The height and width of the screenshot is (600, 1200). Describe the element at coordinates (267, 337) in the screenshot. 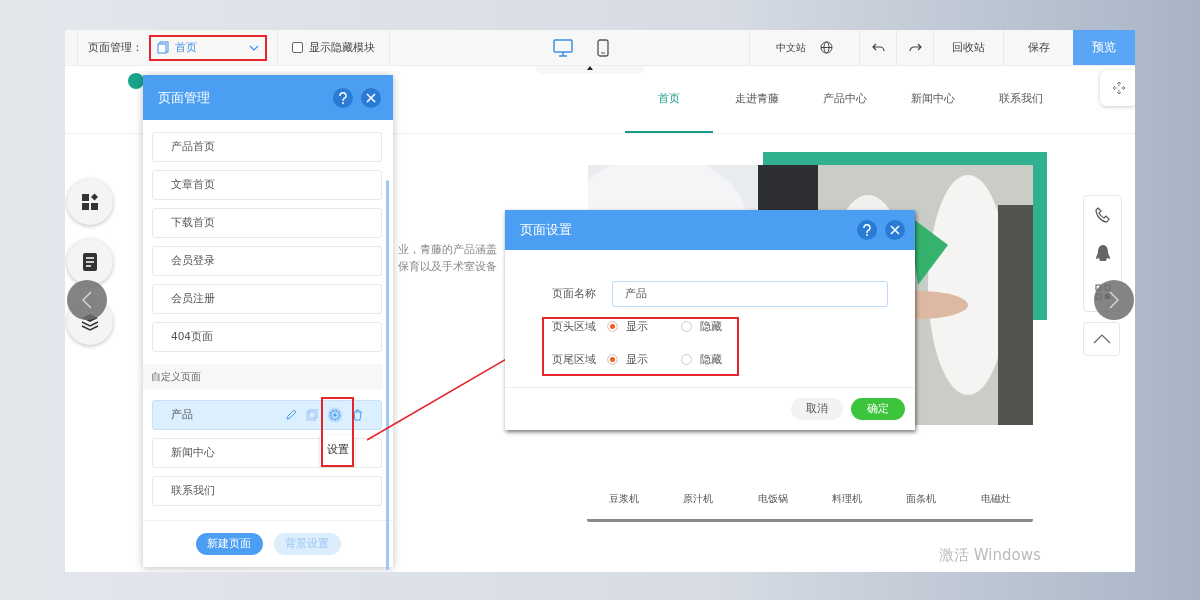

I see `page-item: 404页面` at that location.